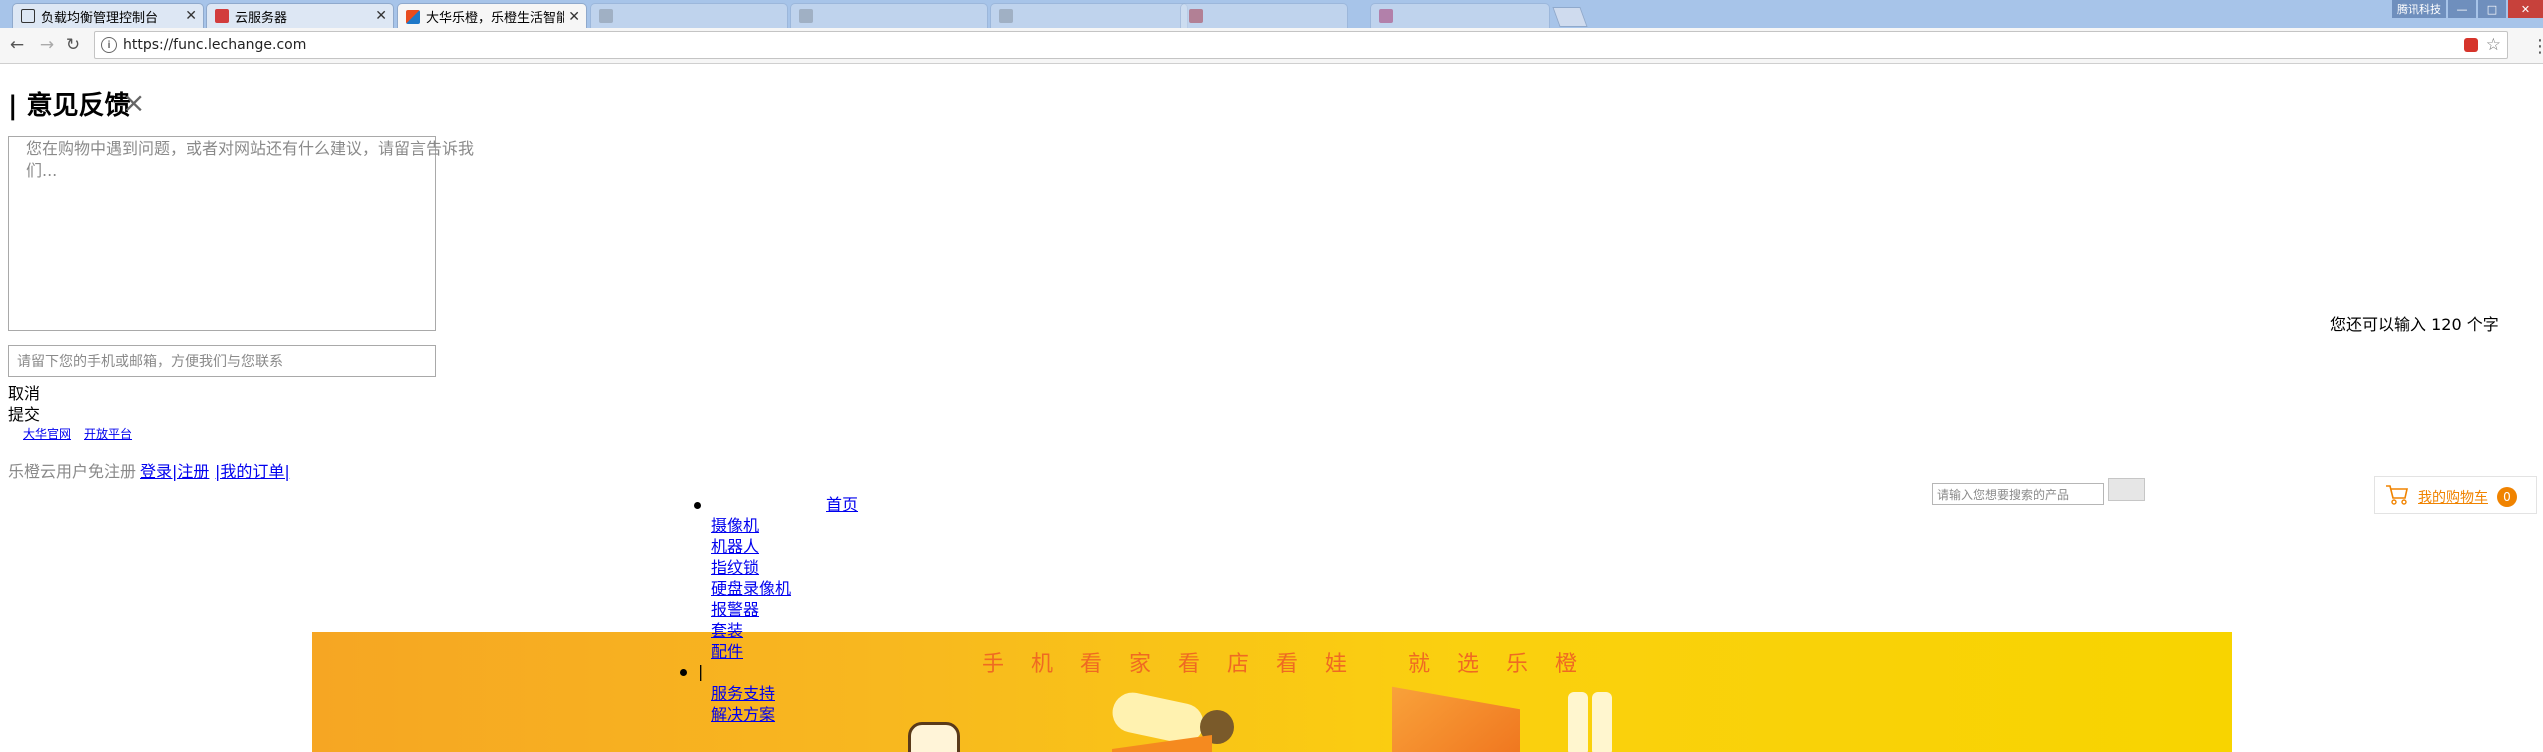  What do you see at coordinates (2525, 9) in the screenshot?
I see `window-close-icon: ✕` at bounding box center [2525, 9].